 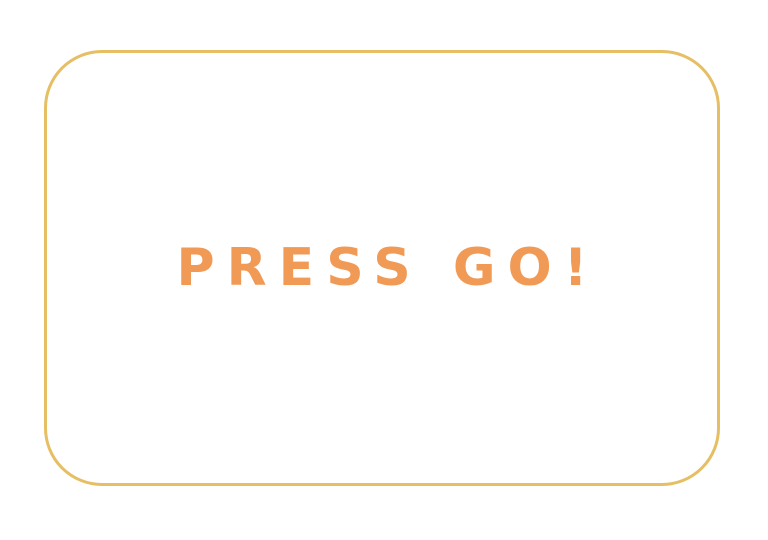 I want to click on press-go-text: PRESS GO!, so click(x=388, y=268).